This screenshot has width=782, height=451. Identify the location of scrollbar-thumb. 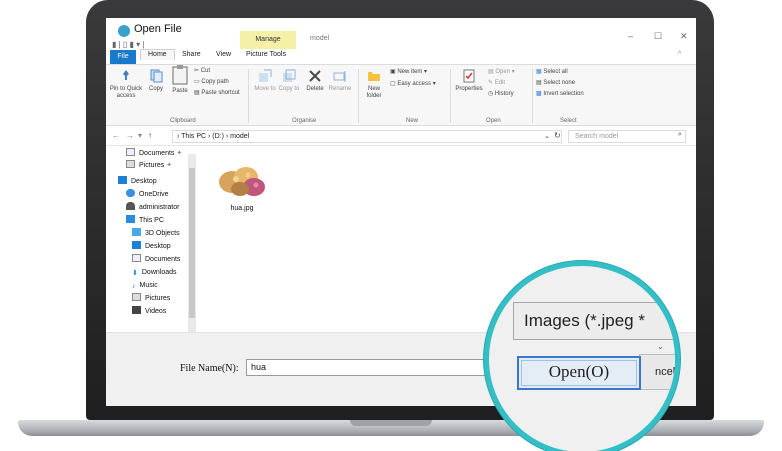
(192, 243).